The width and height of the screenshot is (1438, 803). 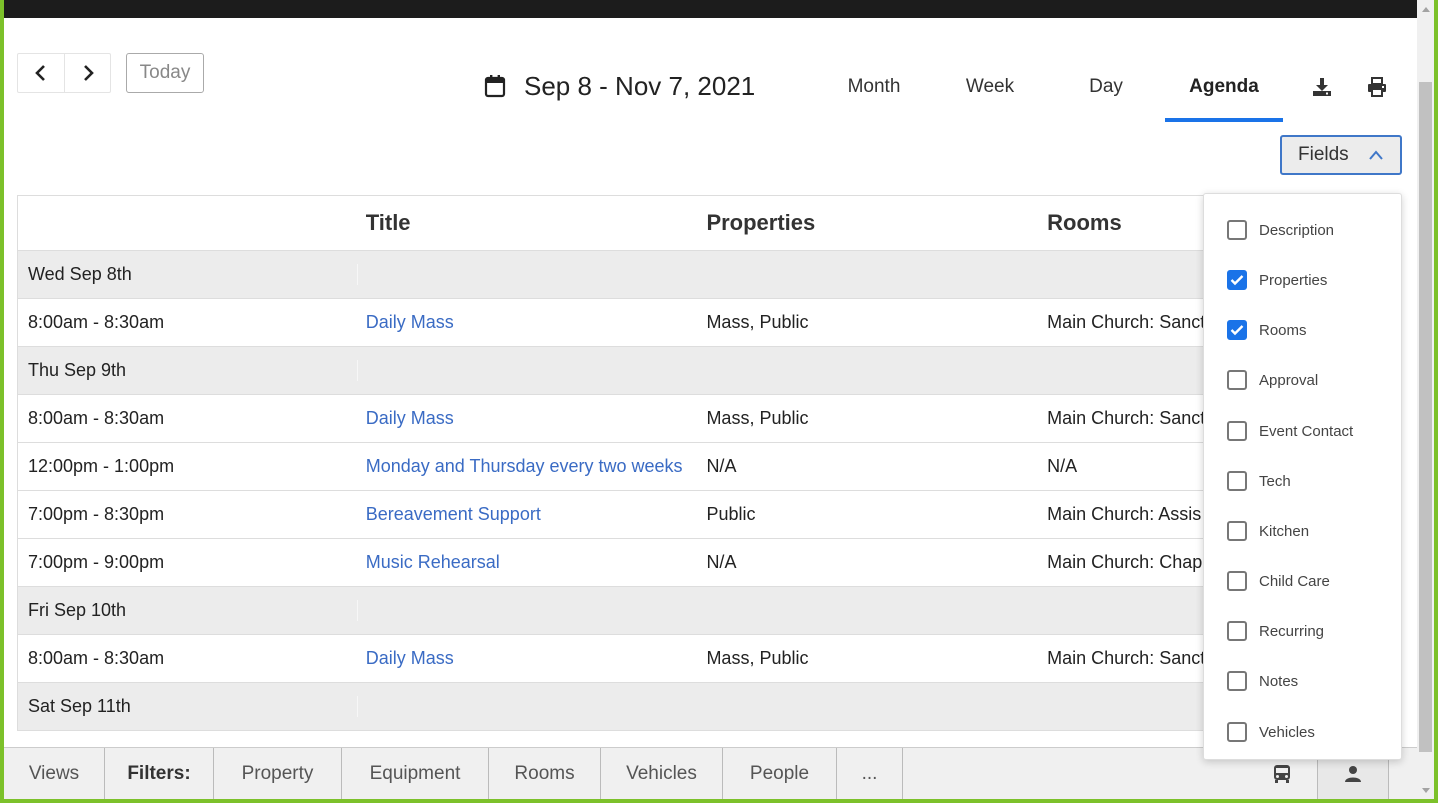 I want to click on next-button, so click(x=87, y=73).